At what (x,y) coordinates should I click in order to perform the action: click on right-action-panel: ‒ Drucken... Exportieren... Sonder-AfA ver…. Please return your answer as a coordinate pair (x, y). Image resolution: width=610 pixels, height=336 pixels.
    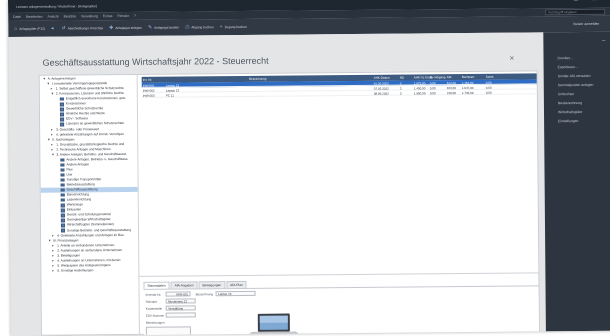
    Looking at the image, I should click on (576, 181).